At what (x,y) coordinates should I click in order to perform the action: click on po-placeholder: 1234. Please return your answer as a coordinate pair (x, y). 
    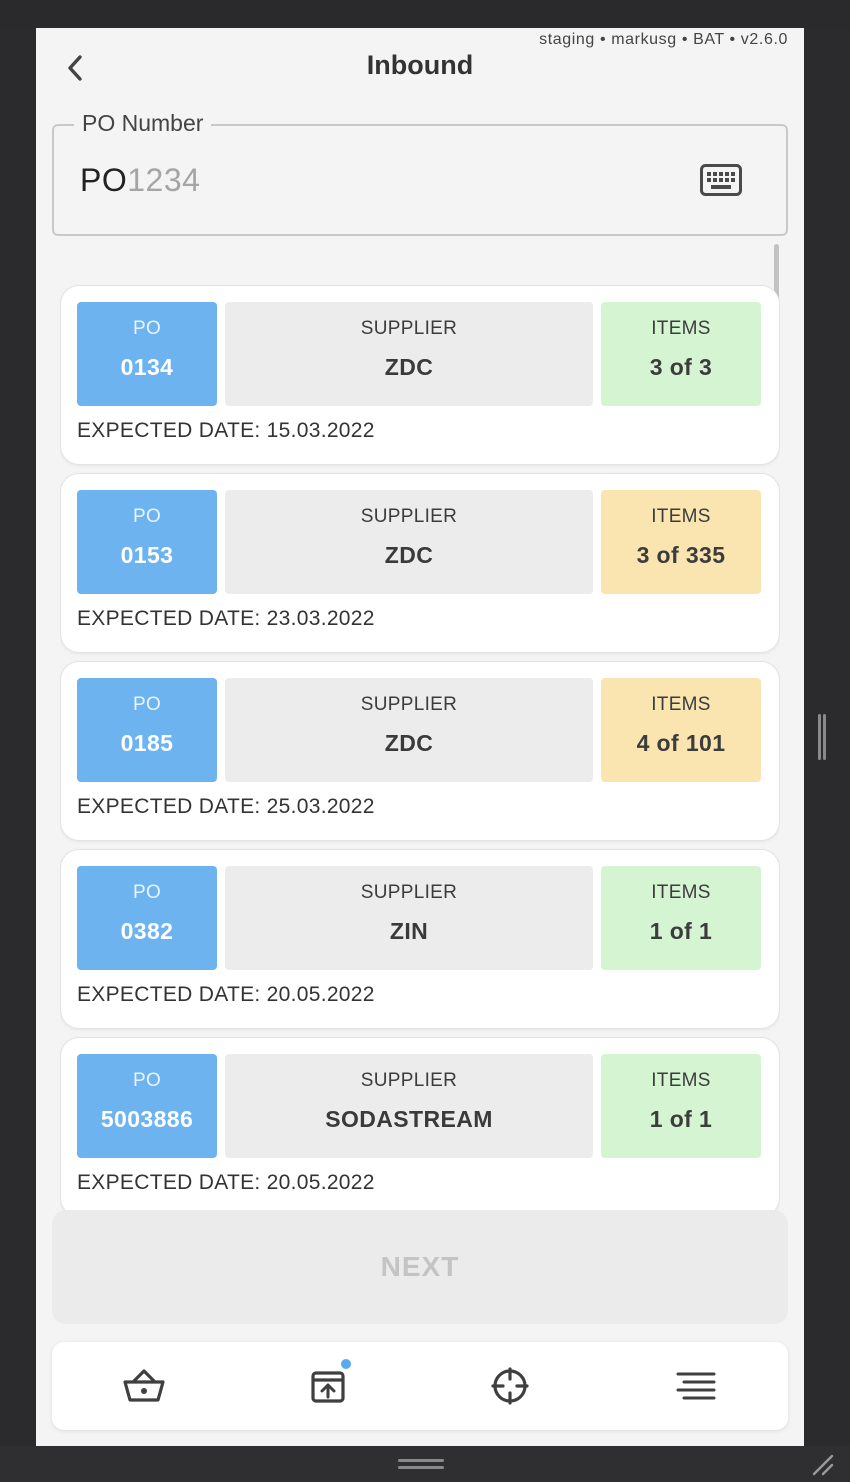
    Looking at the image, I should click on (164, 180).